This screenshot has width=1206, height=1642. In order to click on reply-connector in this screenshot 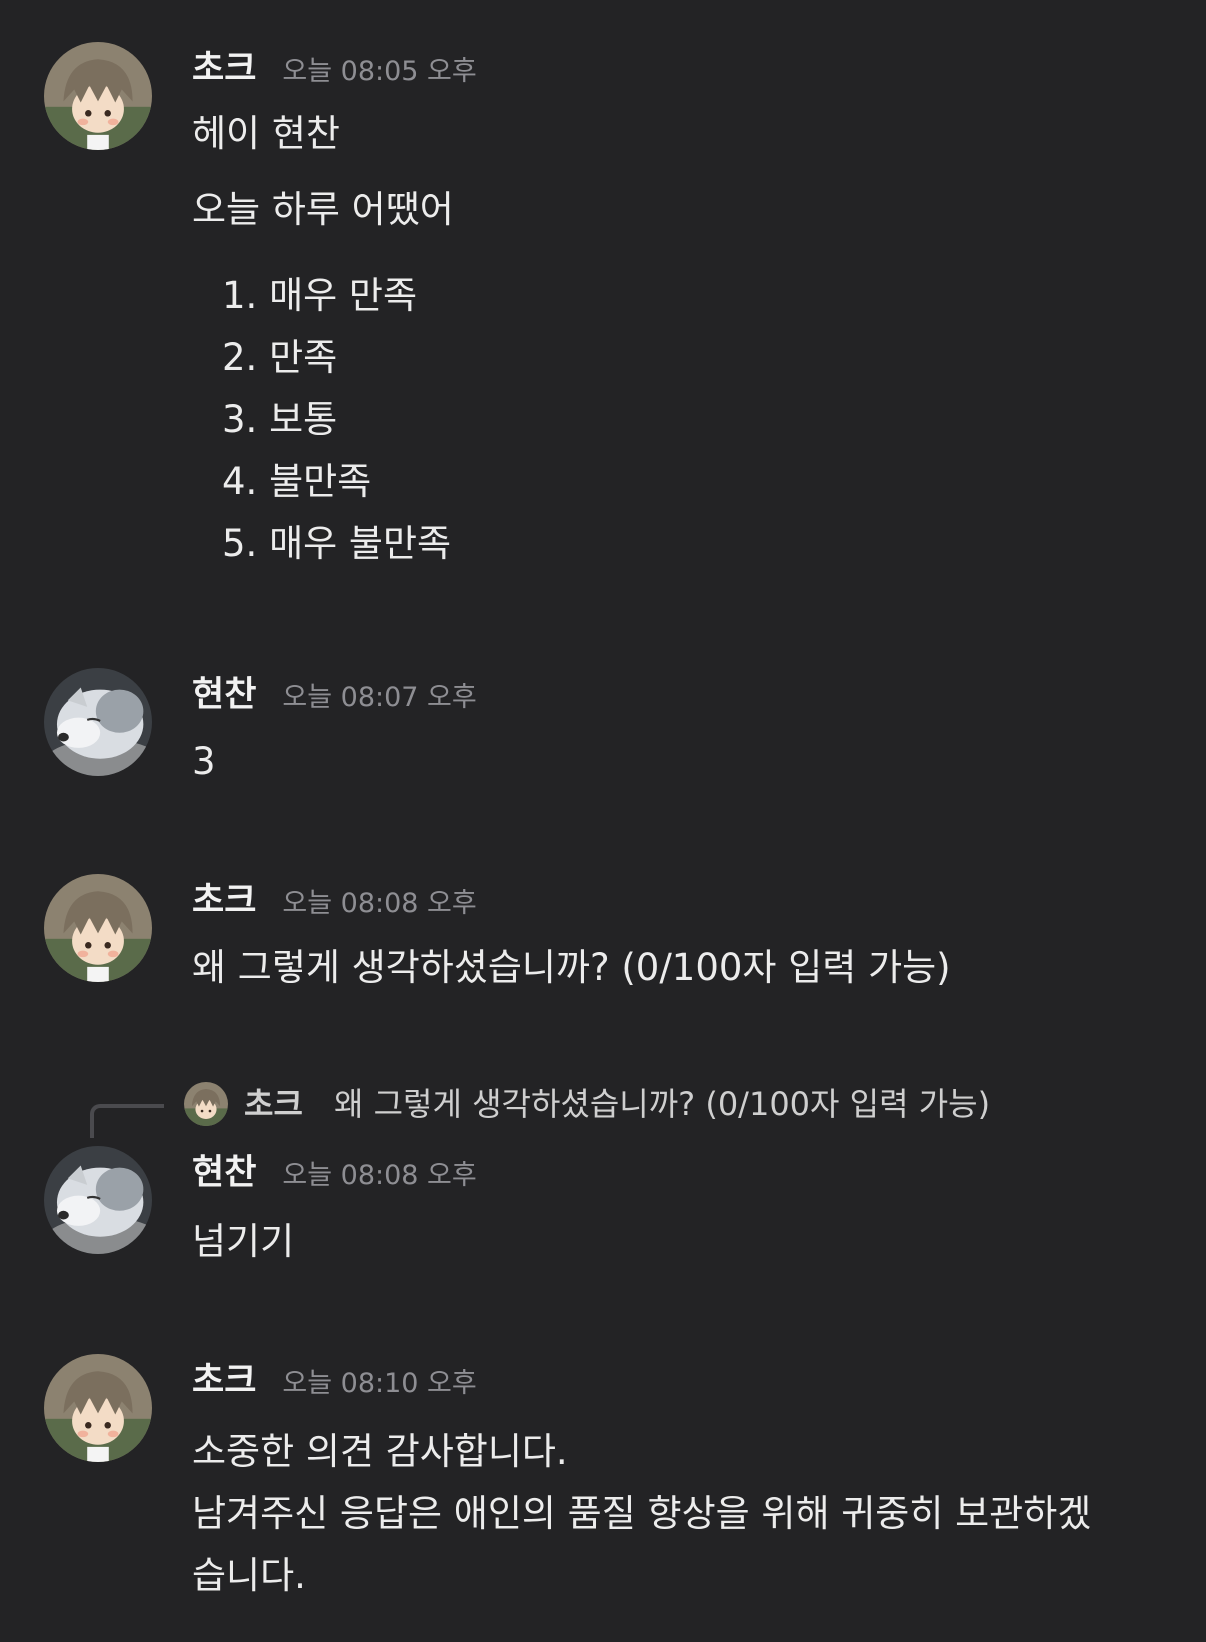, I will do `click(127, 1121)`.